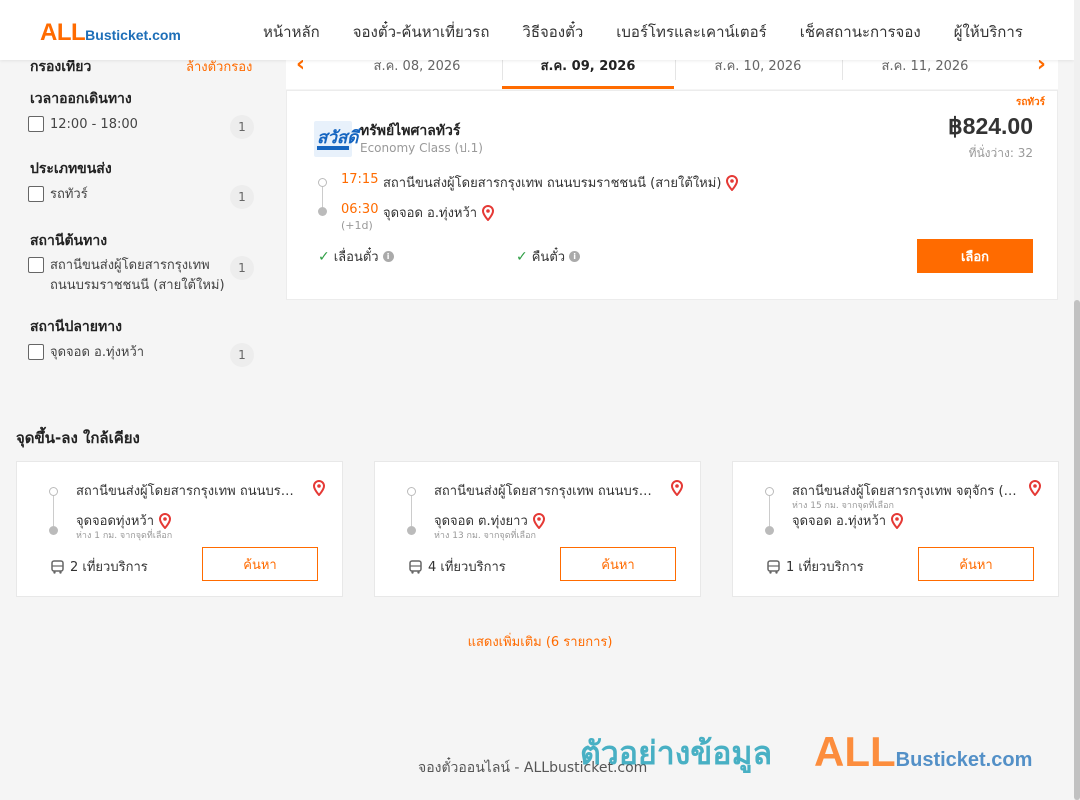 The width and height of the screenshot is (1080, 800). What do you see at coordinates (336, 139) in the screenshot?
I see `operator-logo: สวัสดี` at bounding box center [336, 139].